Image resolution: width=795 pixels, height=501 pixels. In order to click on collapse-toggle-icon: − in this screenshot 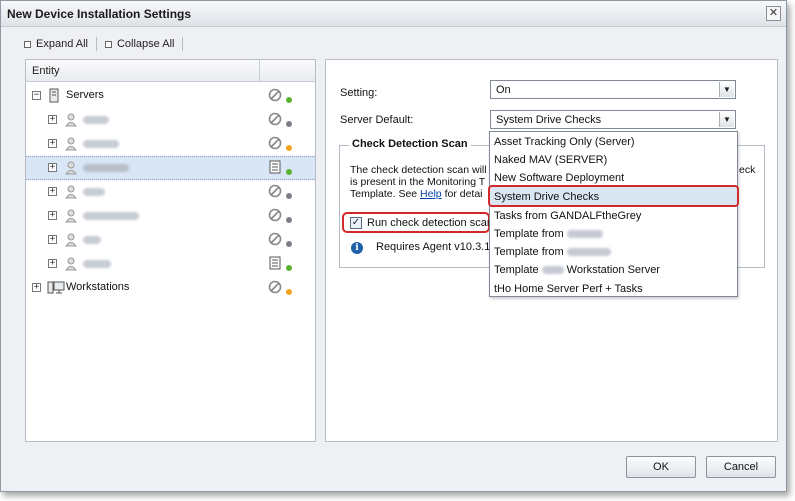, I will do `click(36, 95)`.